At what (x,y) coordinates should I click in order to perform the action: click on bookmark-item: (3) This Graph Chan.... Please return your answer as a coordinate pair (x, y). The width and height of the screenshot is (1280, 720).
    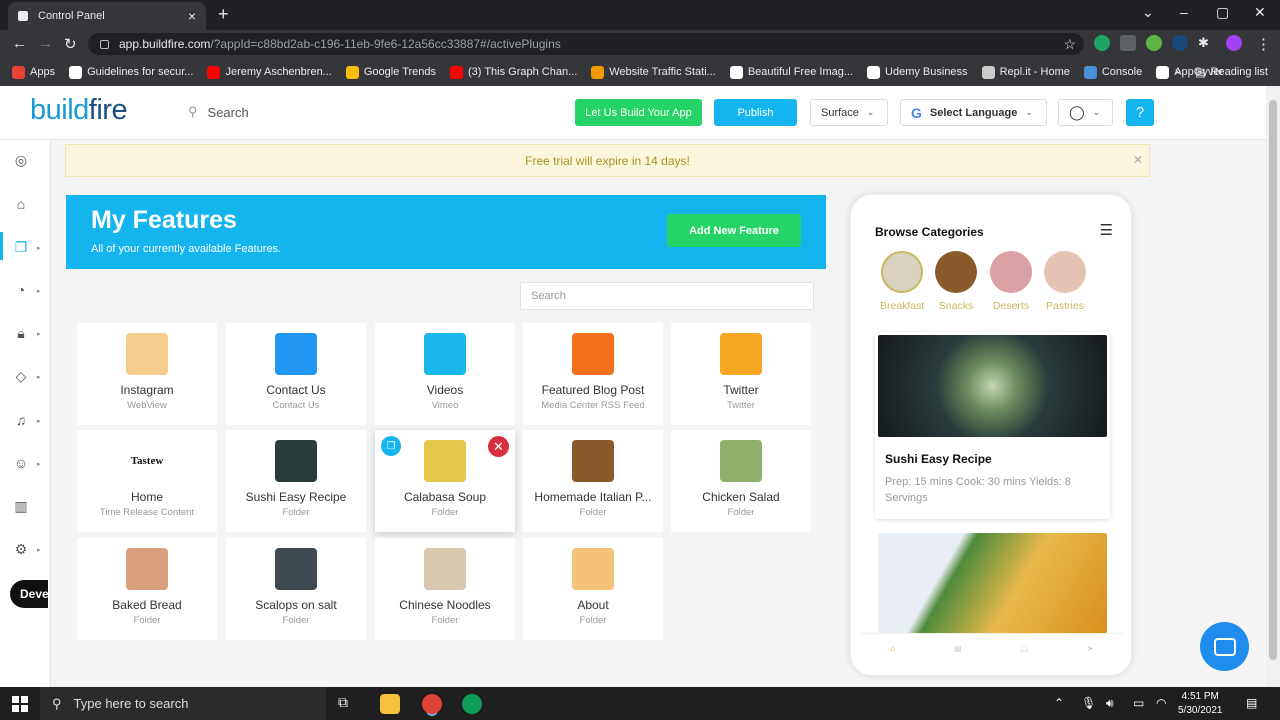
    Looking at the image, I should click on (513, 72).